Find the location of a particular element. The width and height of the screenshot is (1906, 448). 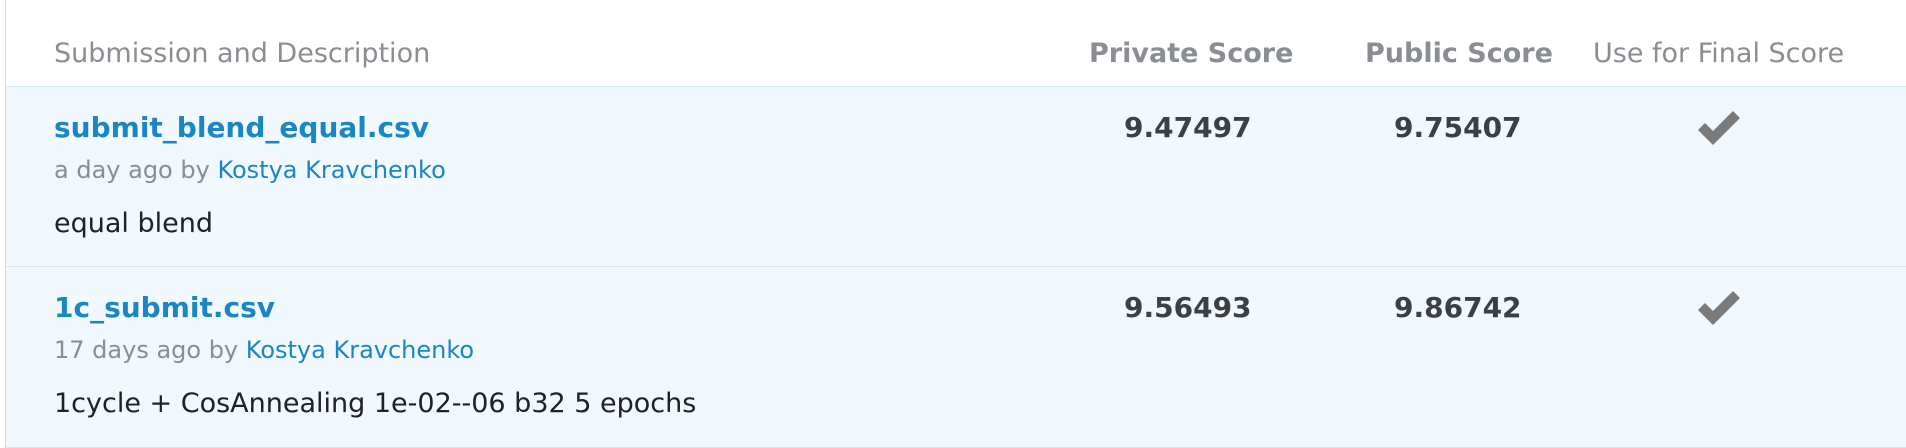

submission-file-link: submit_blend_equal.csv is located at coordinates (241, 128).